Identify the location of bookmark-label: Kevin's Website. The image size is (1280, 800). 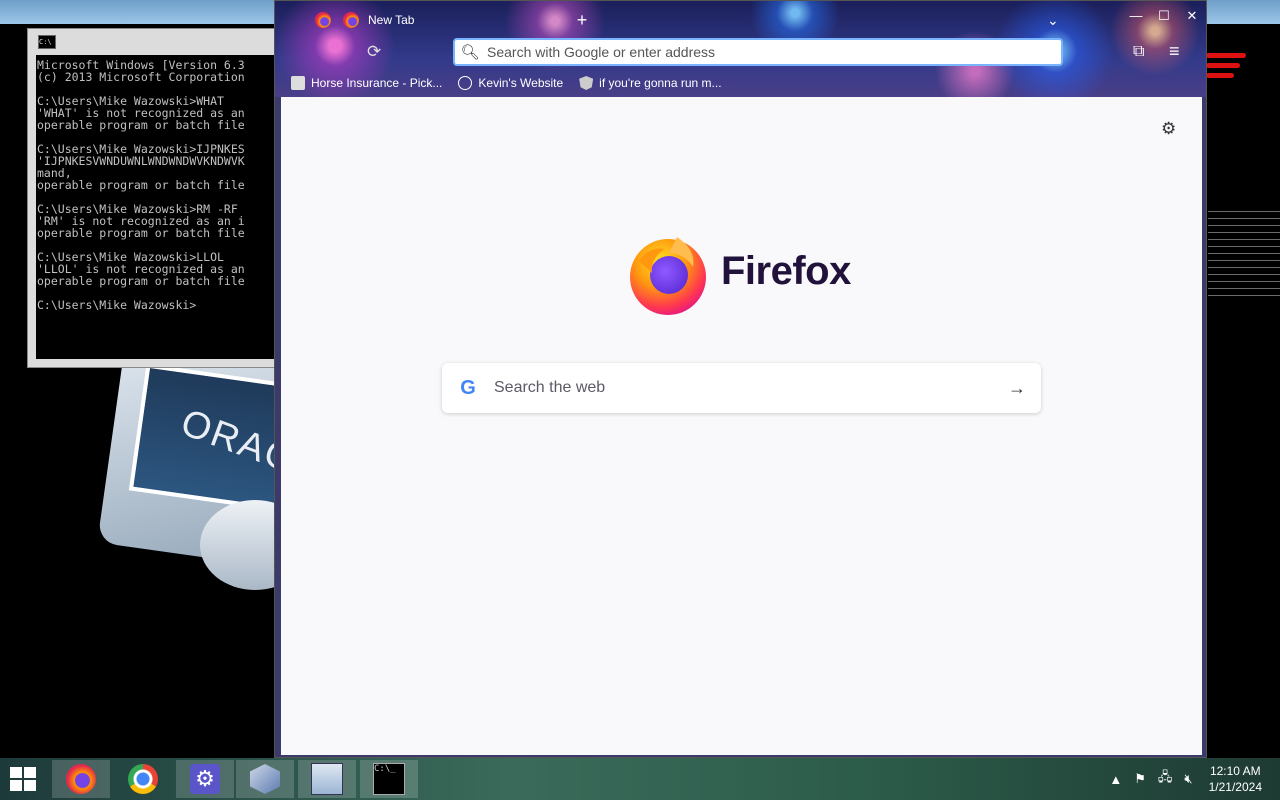
(521, 83).